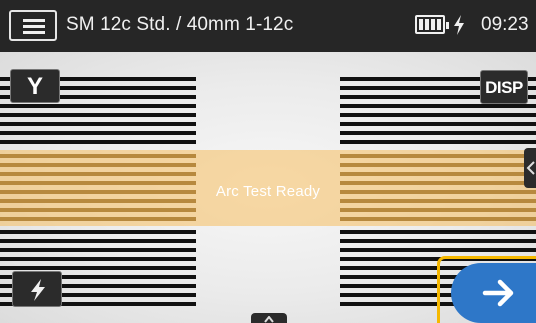 Image resolution: width=536 pixels, height=323 pixels. Describe the element at coordinates (268, 191) in the screenshot. I see `arc-test-status: Arc Test Ready` at that location.